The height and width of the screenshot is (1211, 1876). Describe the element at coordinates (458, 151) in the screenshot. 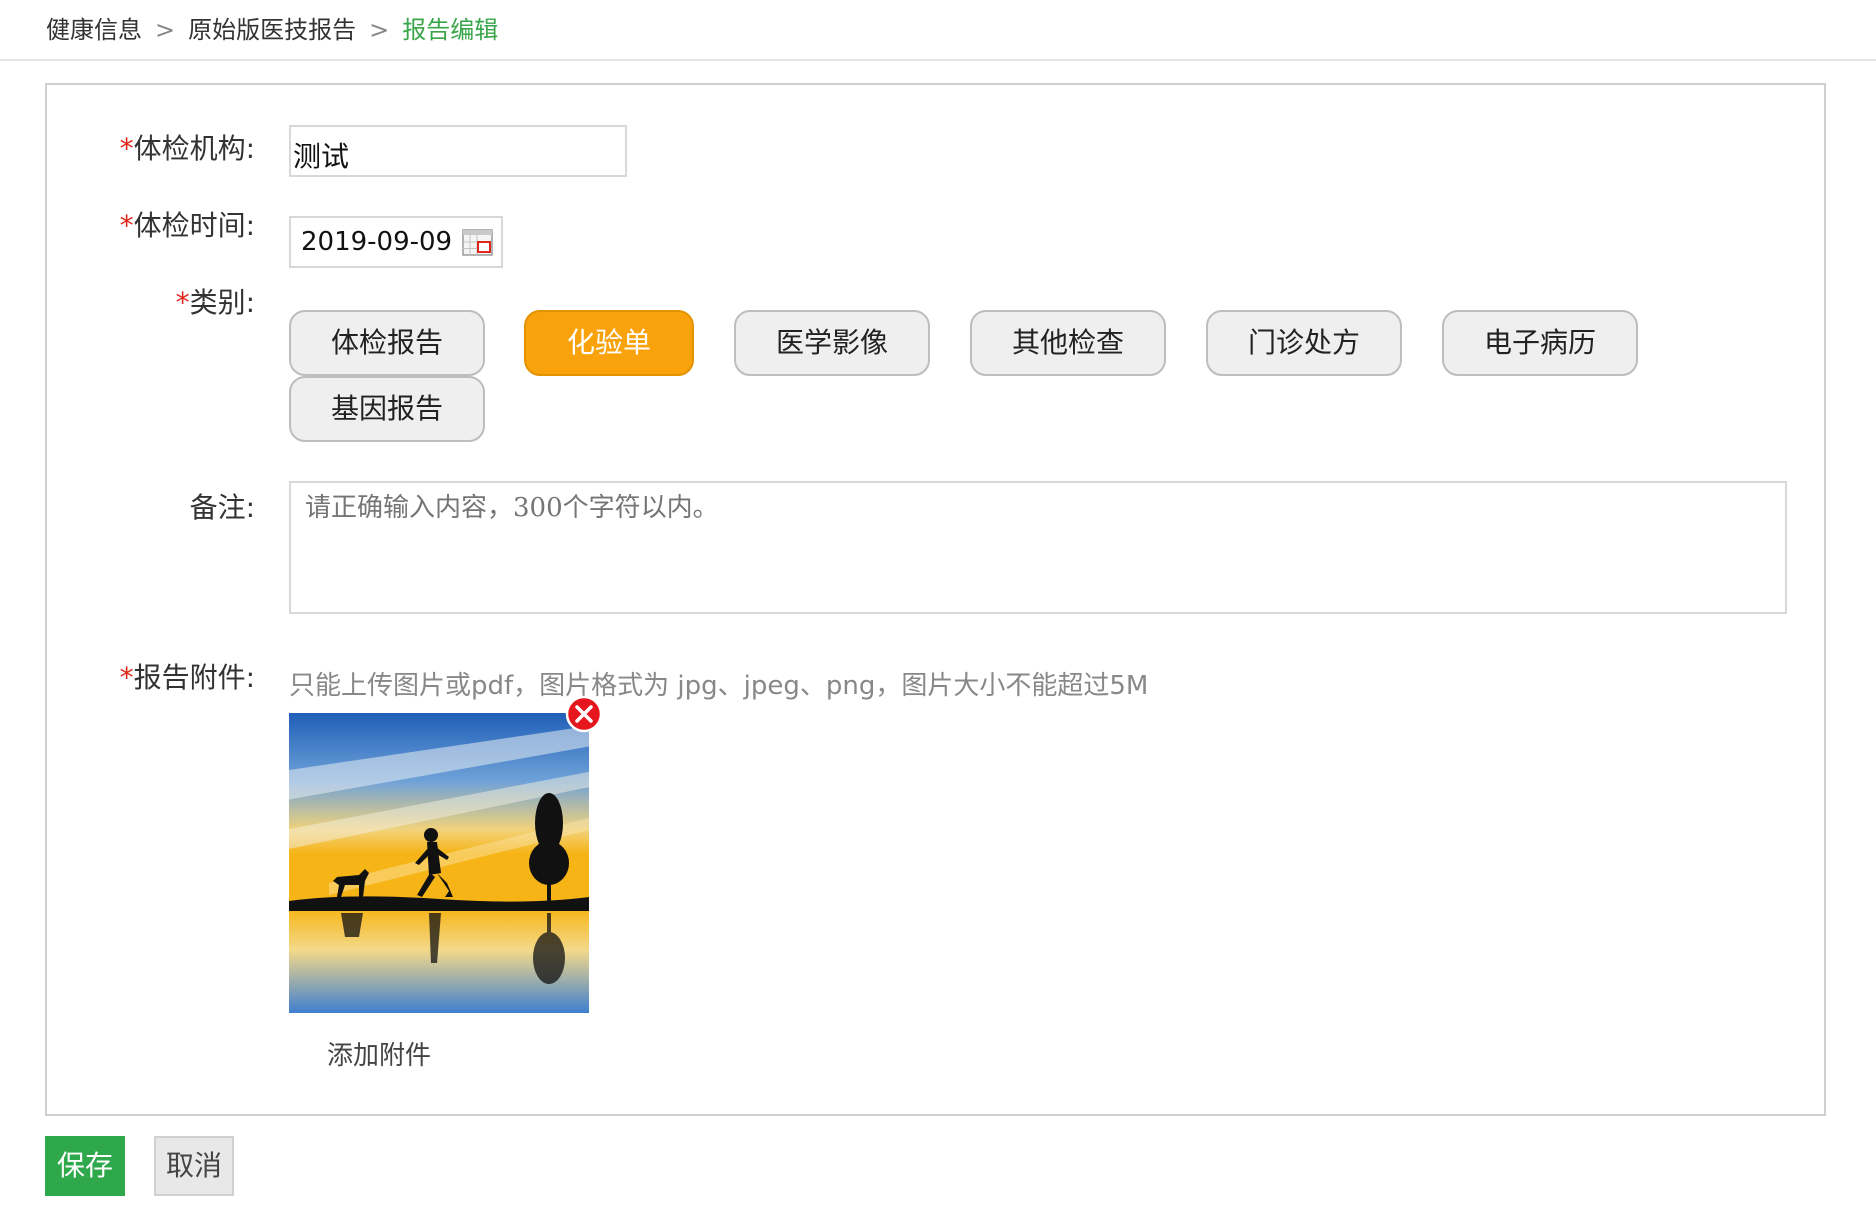

I see `institution-input: 测试` at that location.